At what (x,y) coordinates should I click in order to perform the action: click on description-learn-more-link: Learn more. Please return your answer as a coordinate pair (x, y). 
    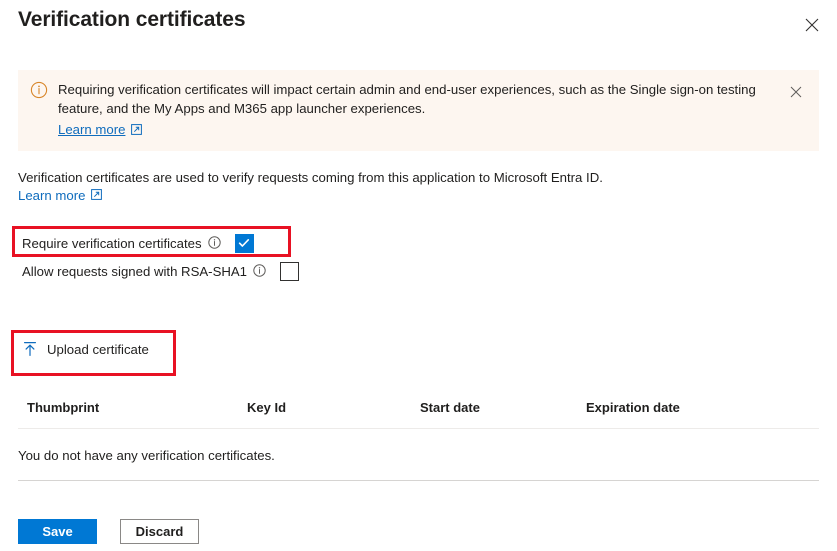
    Looking at the image, I should click on (51, 195).